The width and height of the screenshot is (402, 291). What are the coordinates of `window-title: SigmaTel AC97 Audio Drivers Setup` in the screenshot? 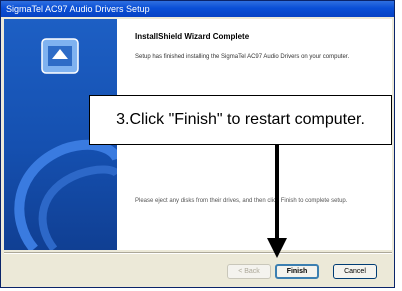 It's located at (197, 9).